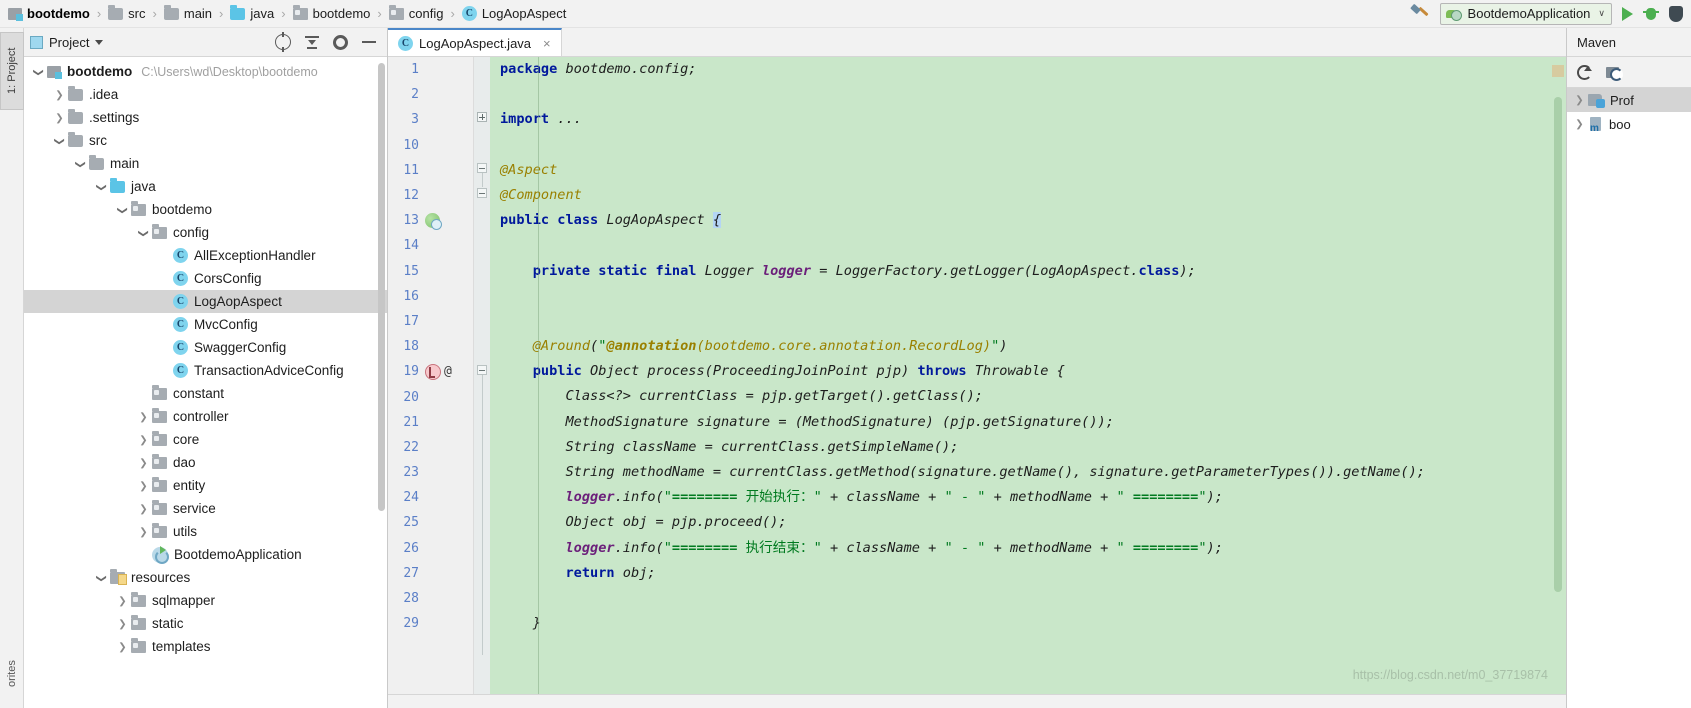 The height and width of the screenshot is (708, 1691). I want to click on shield-icon, so click(1676, 13).